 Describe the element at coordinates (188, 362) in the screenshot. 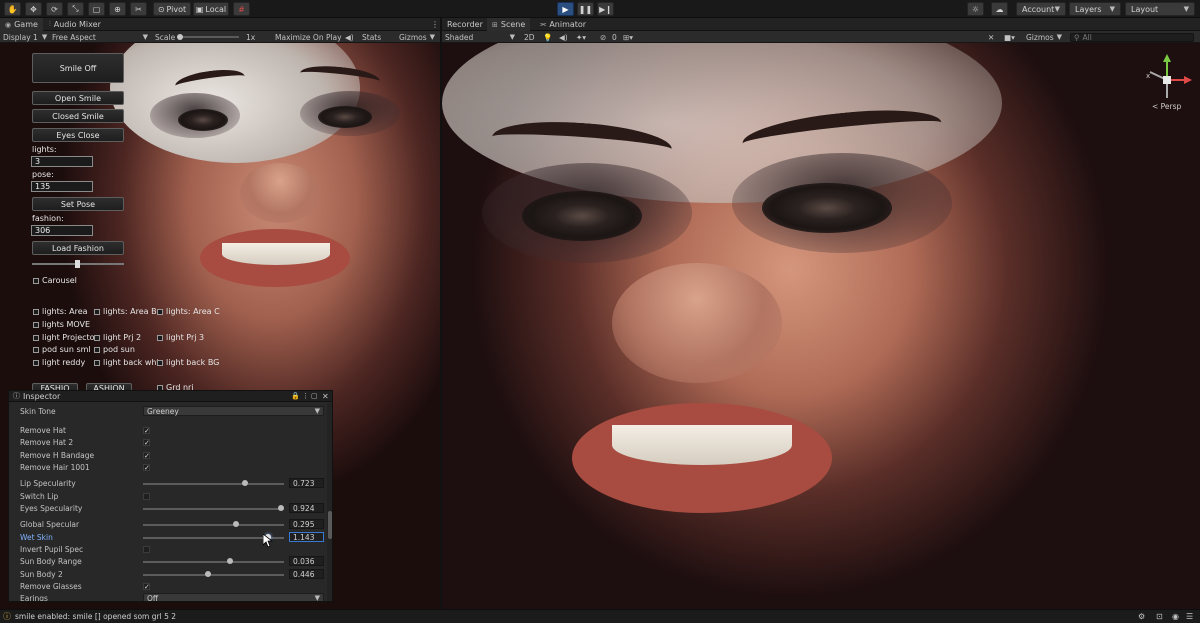

I see `check-light-back-bg: light back BG` at that location.